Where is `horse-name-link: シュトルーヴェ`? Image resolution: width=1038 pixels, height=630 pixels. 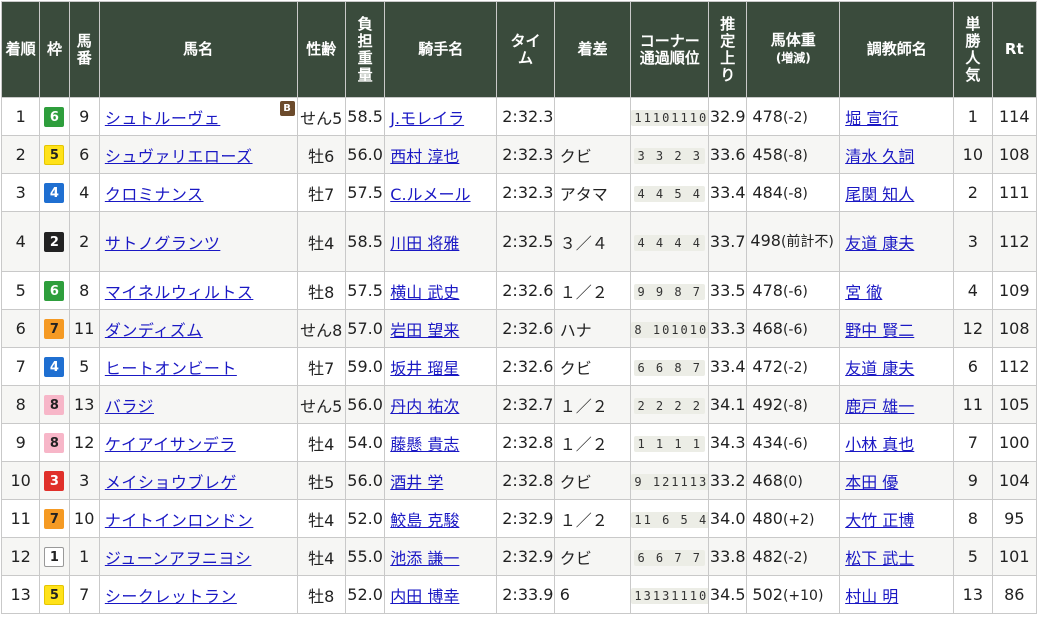 horse-name-link: シュトルーヴェ is located at coordinates (163, 118).